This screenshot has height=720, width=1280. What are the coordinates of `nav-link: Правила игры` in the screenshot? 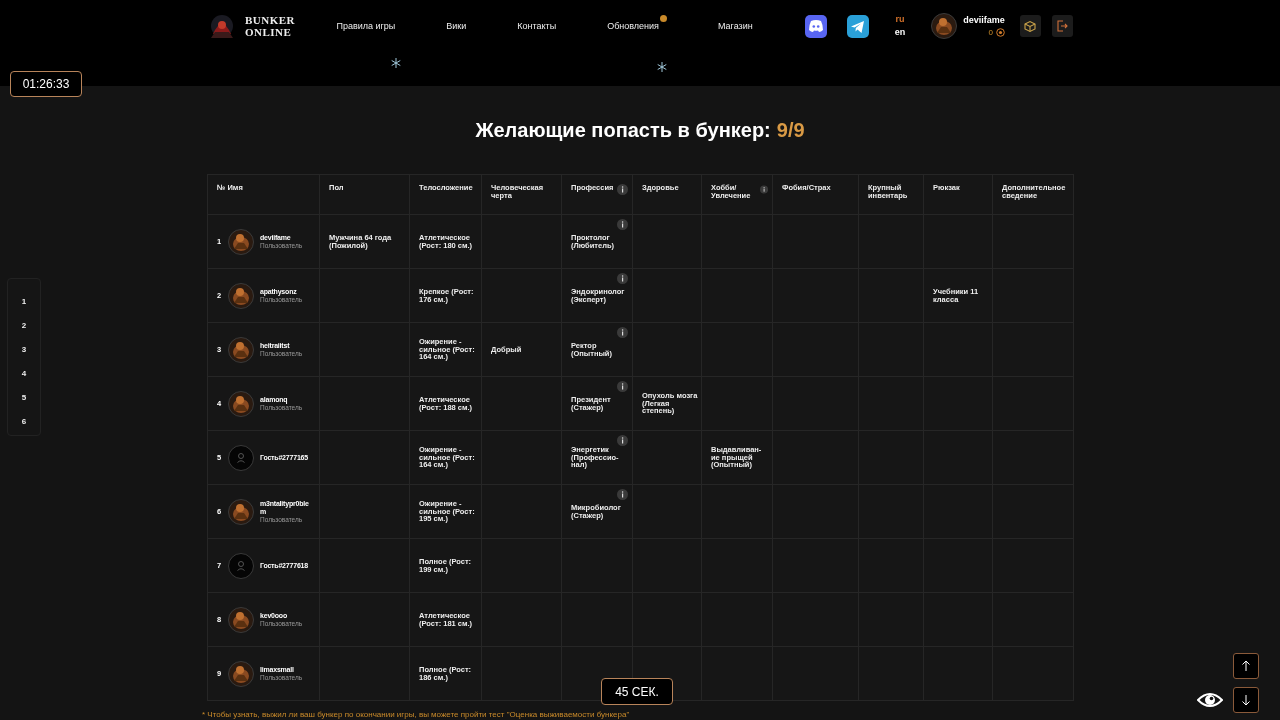 It's located at (366, 26).